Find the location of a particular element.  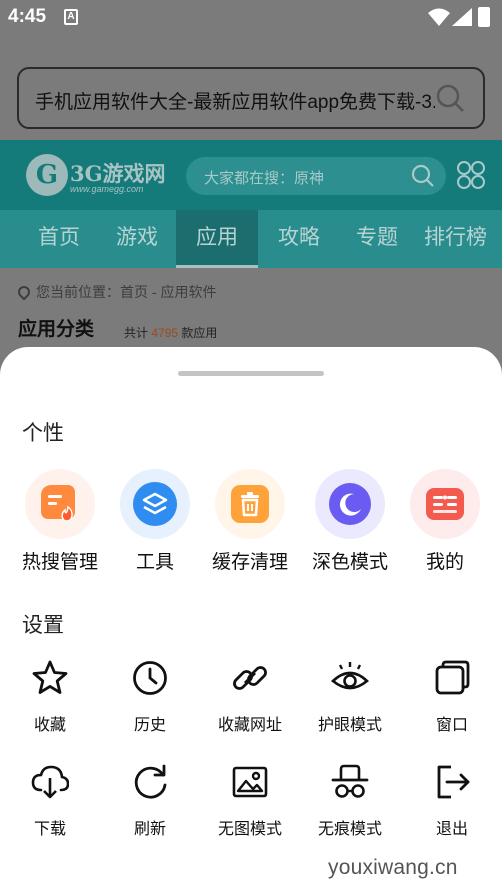

site-logo: G 3G游戏网 www.gamegg.com is located at coordinates (93, 176).